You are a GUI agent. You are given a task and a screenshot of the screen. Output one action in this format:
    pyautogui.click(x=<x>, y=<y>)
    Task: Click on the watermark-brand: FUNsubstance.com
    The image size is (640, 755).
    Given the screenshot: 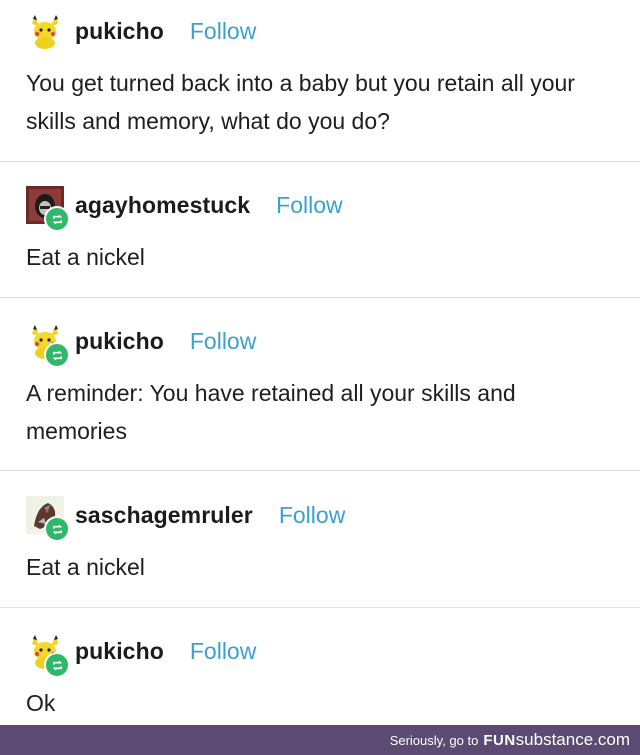 What is the action you would take?
    pyautogui.click(x=556, y=740)
    